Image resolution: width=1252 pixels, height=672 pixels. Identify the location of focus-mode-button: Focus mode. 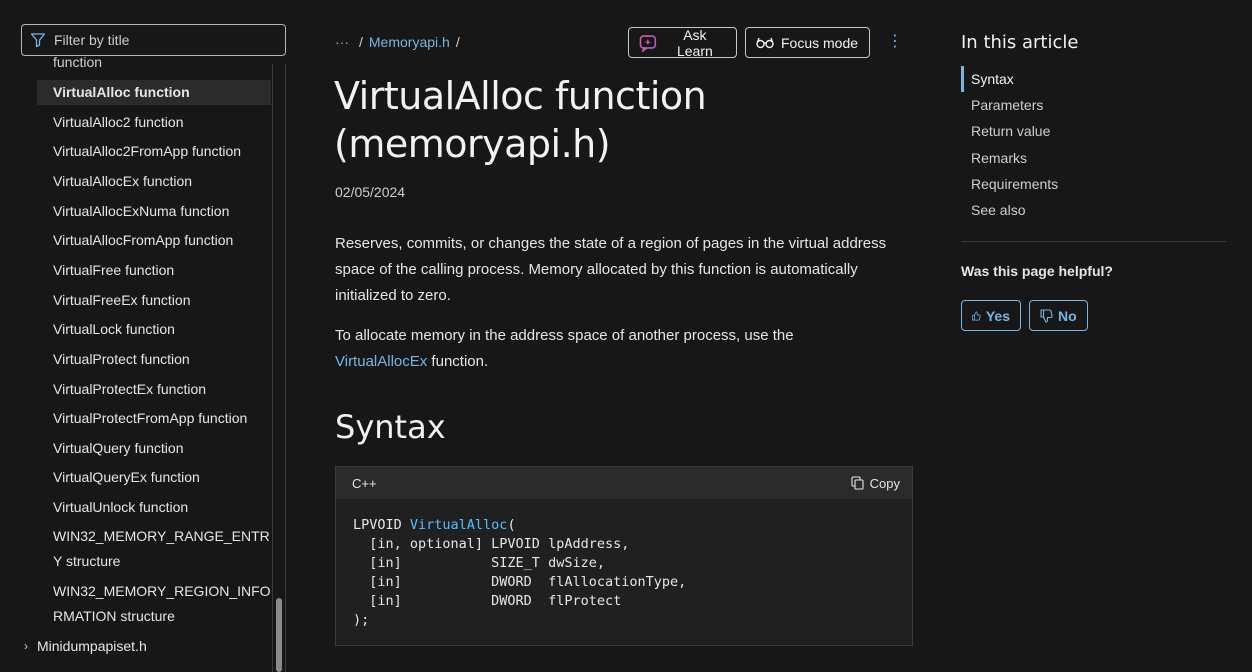
(807, 42).